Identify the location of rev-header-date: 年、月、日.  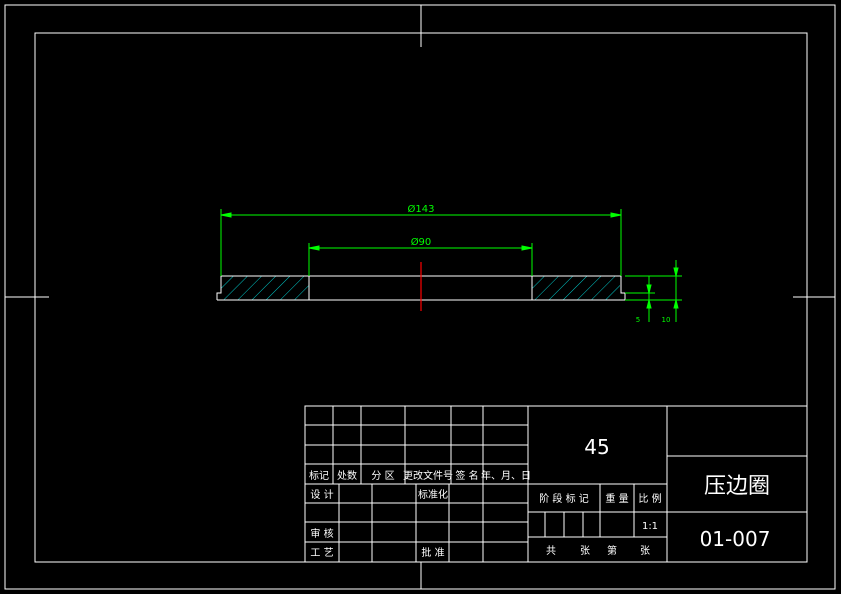
(506, 475).